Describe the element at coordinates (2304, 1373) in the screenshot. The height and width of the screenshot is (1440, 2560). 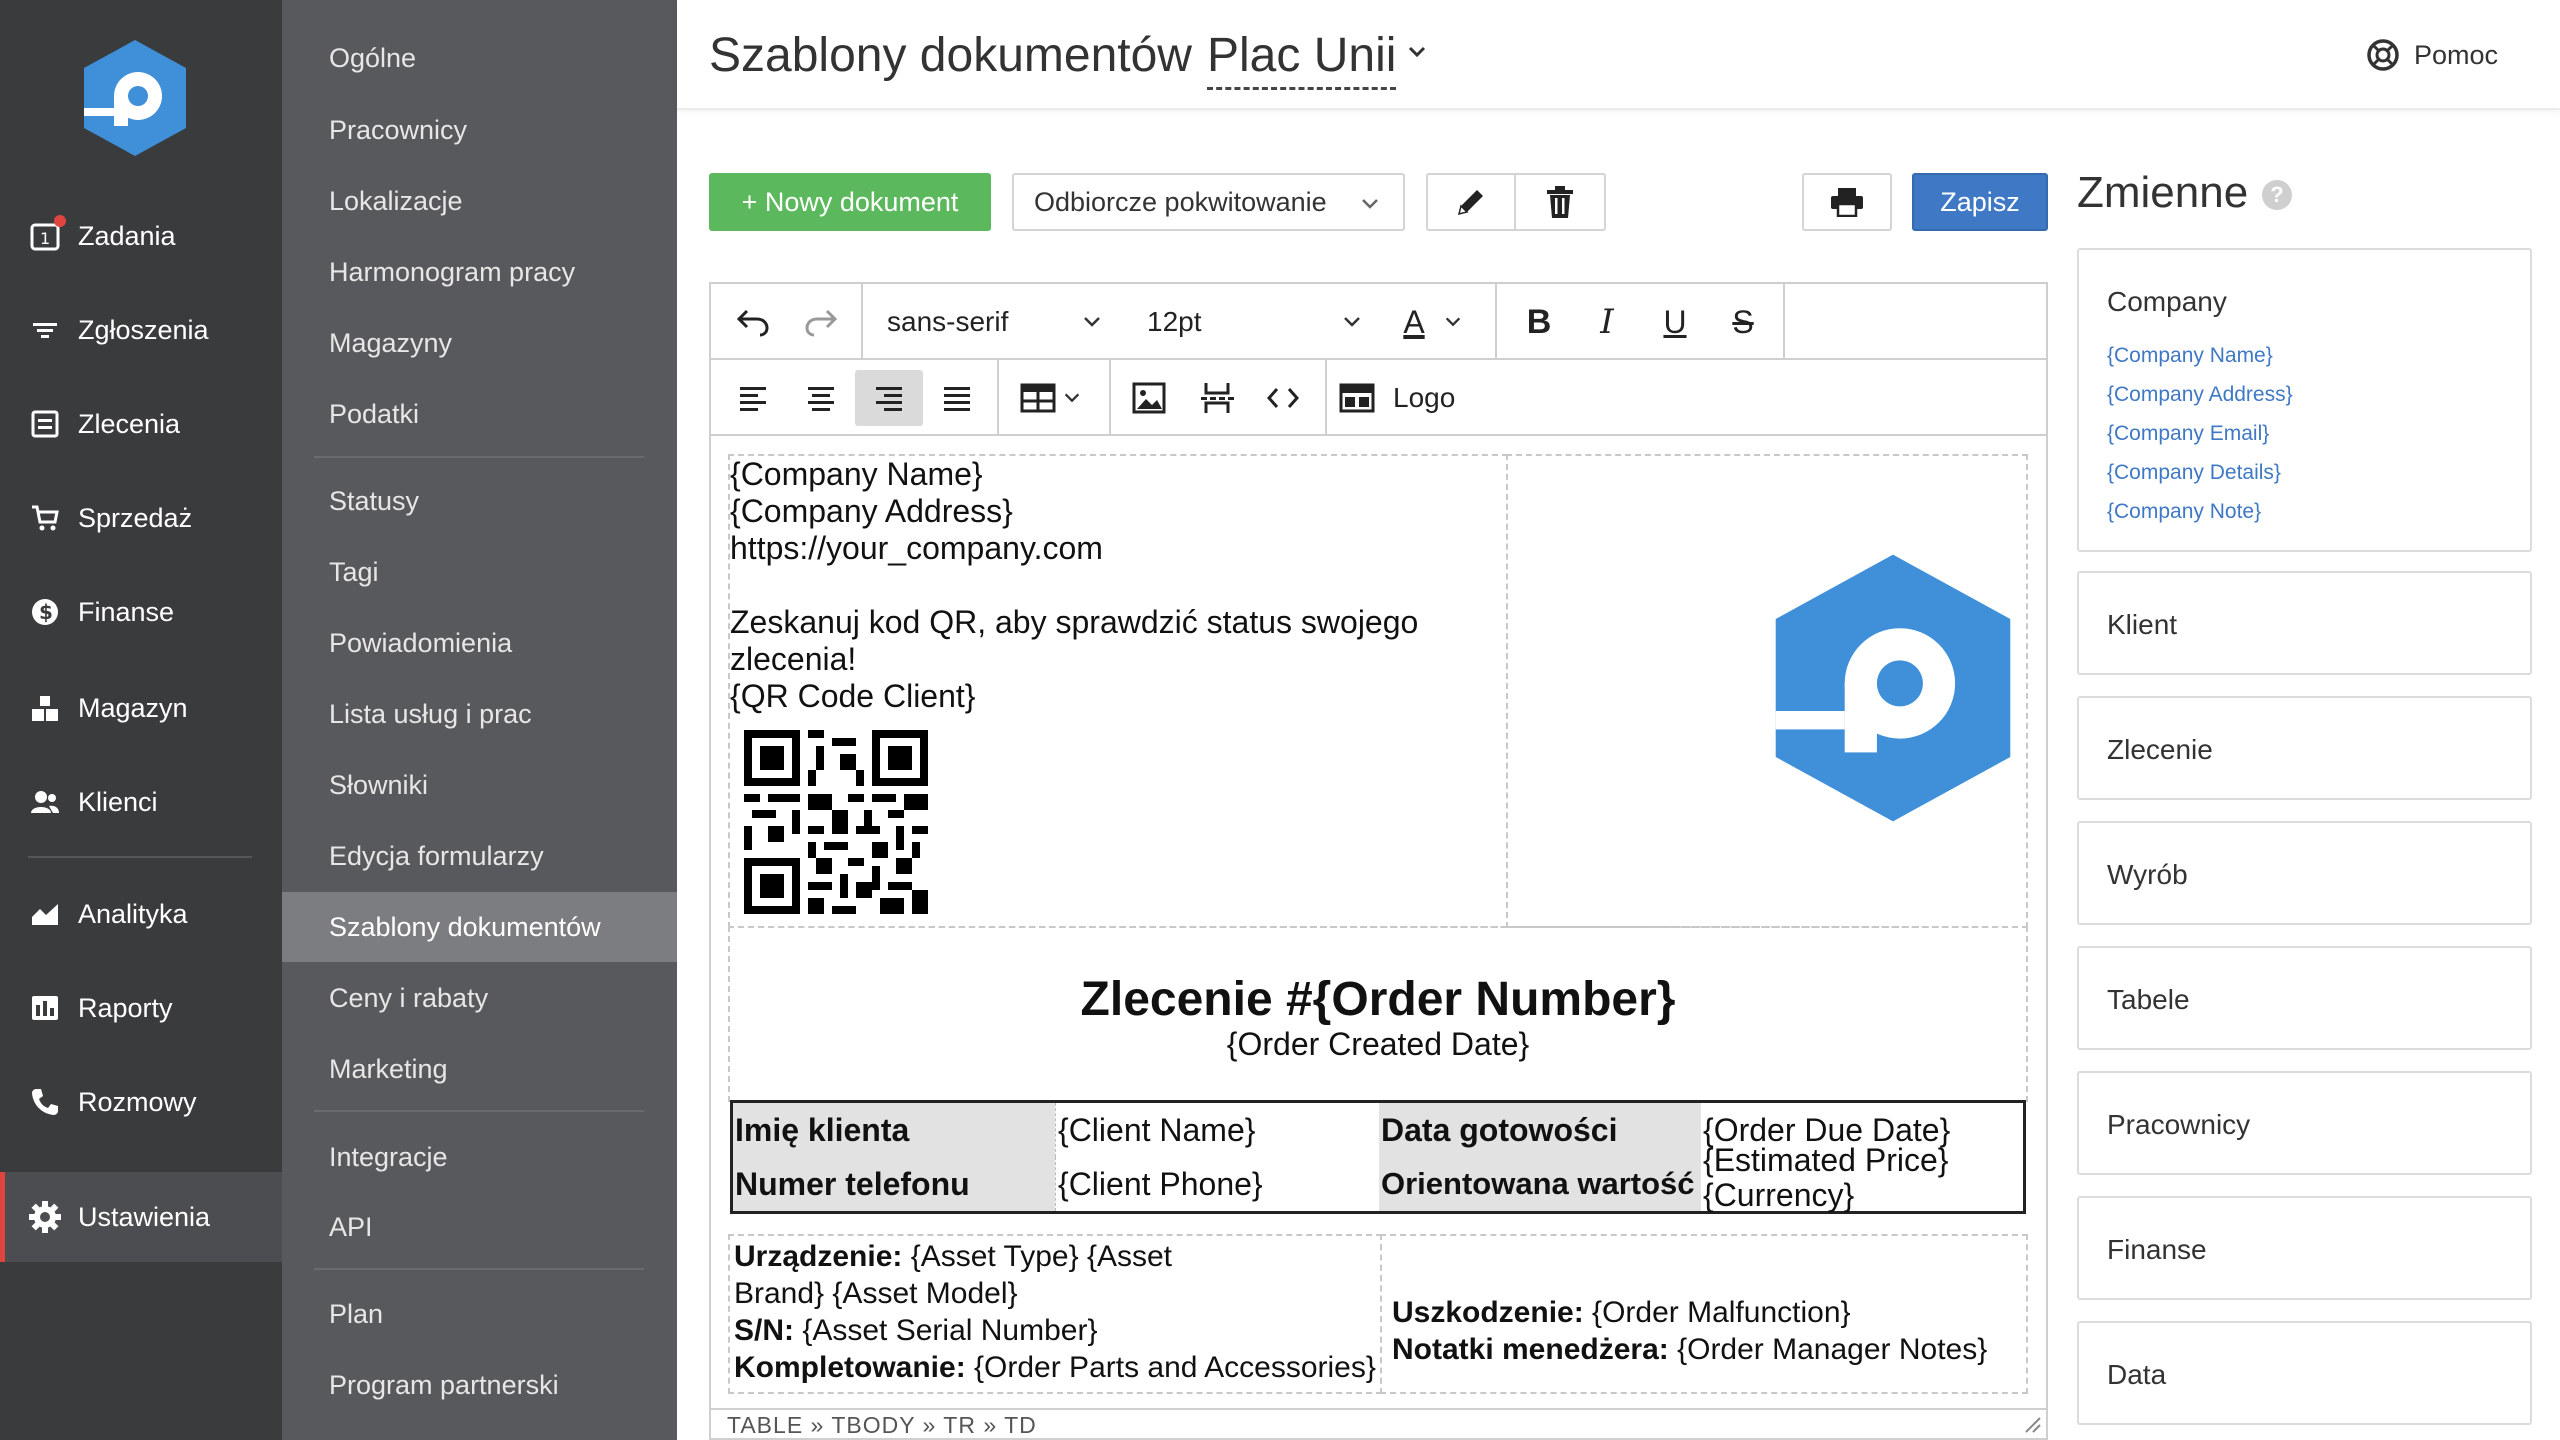
I see `variable-group-data: Data` at that location.